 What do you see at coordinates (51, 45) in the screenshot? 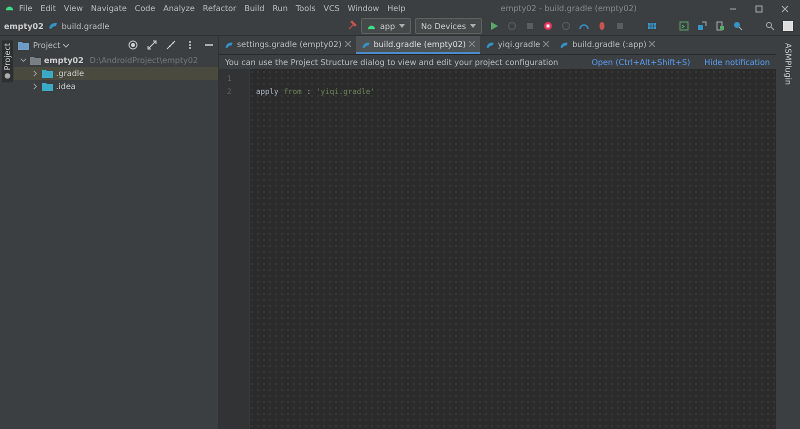
I see `panel-view-dropdown: Project` at bounding box center [51, 45].